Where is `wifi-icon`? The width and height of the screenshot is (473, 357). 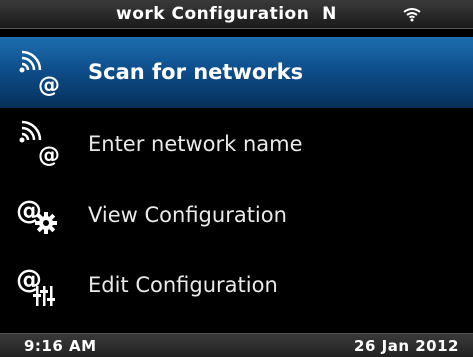 wifi-icon is located at coordinates (412, 15).